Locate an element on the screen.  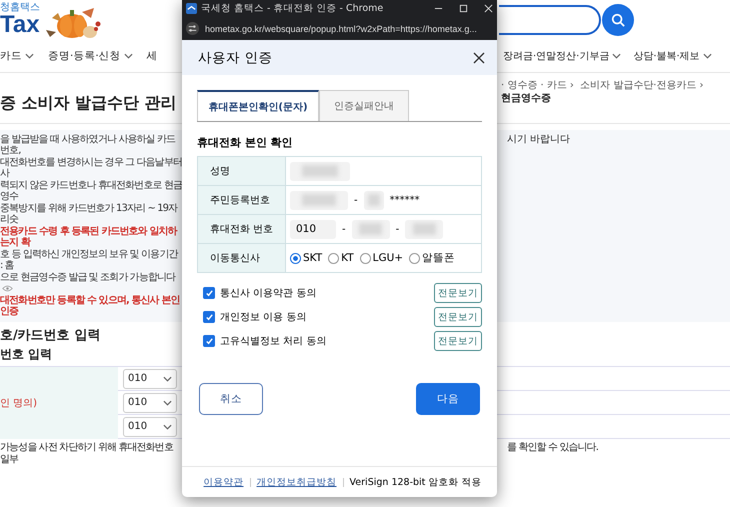
section-title: 휴대전화 본인 확인 is located at coordinates (245, 142).